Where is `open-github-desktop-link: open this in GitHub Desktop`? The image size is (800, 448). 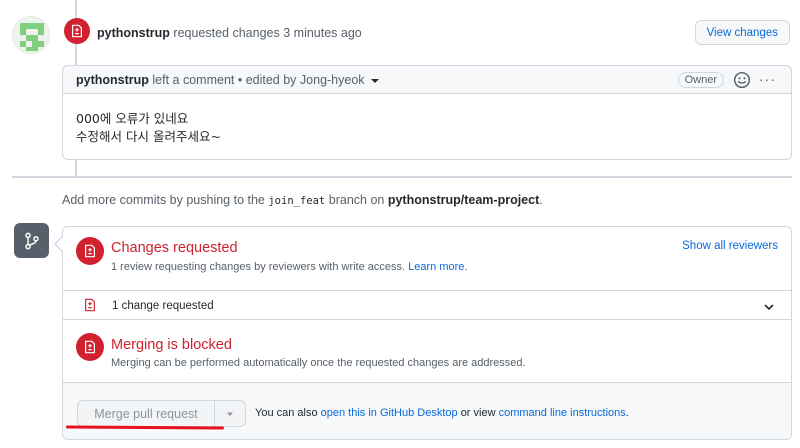 open-github-desktop-link: open this in GitHub Desktop is located at coordinates (389, 413).